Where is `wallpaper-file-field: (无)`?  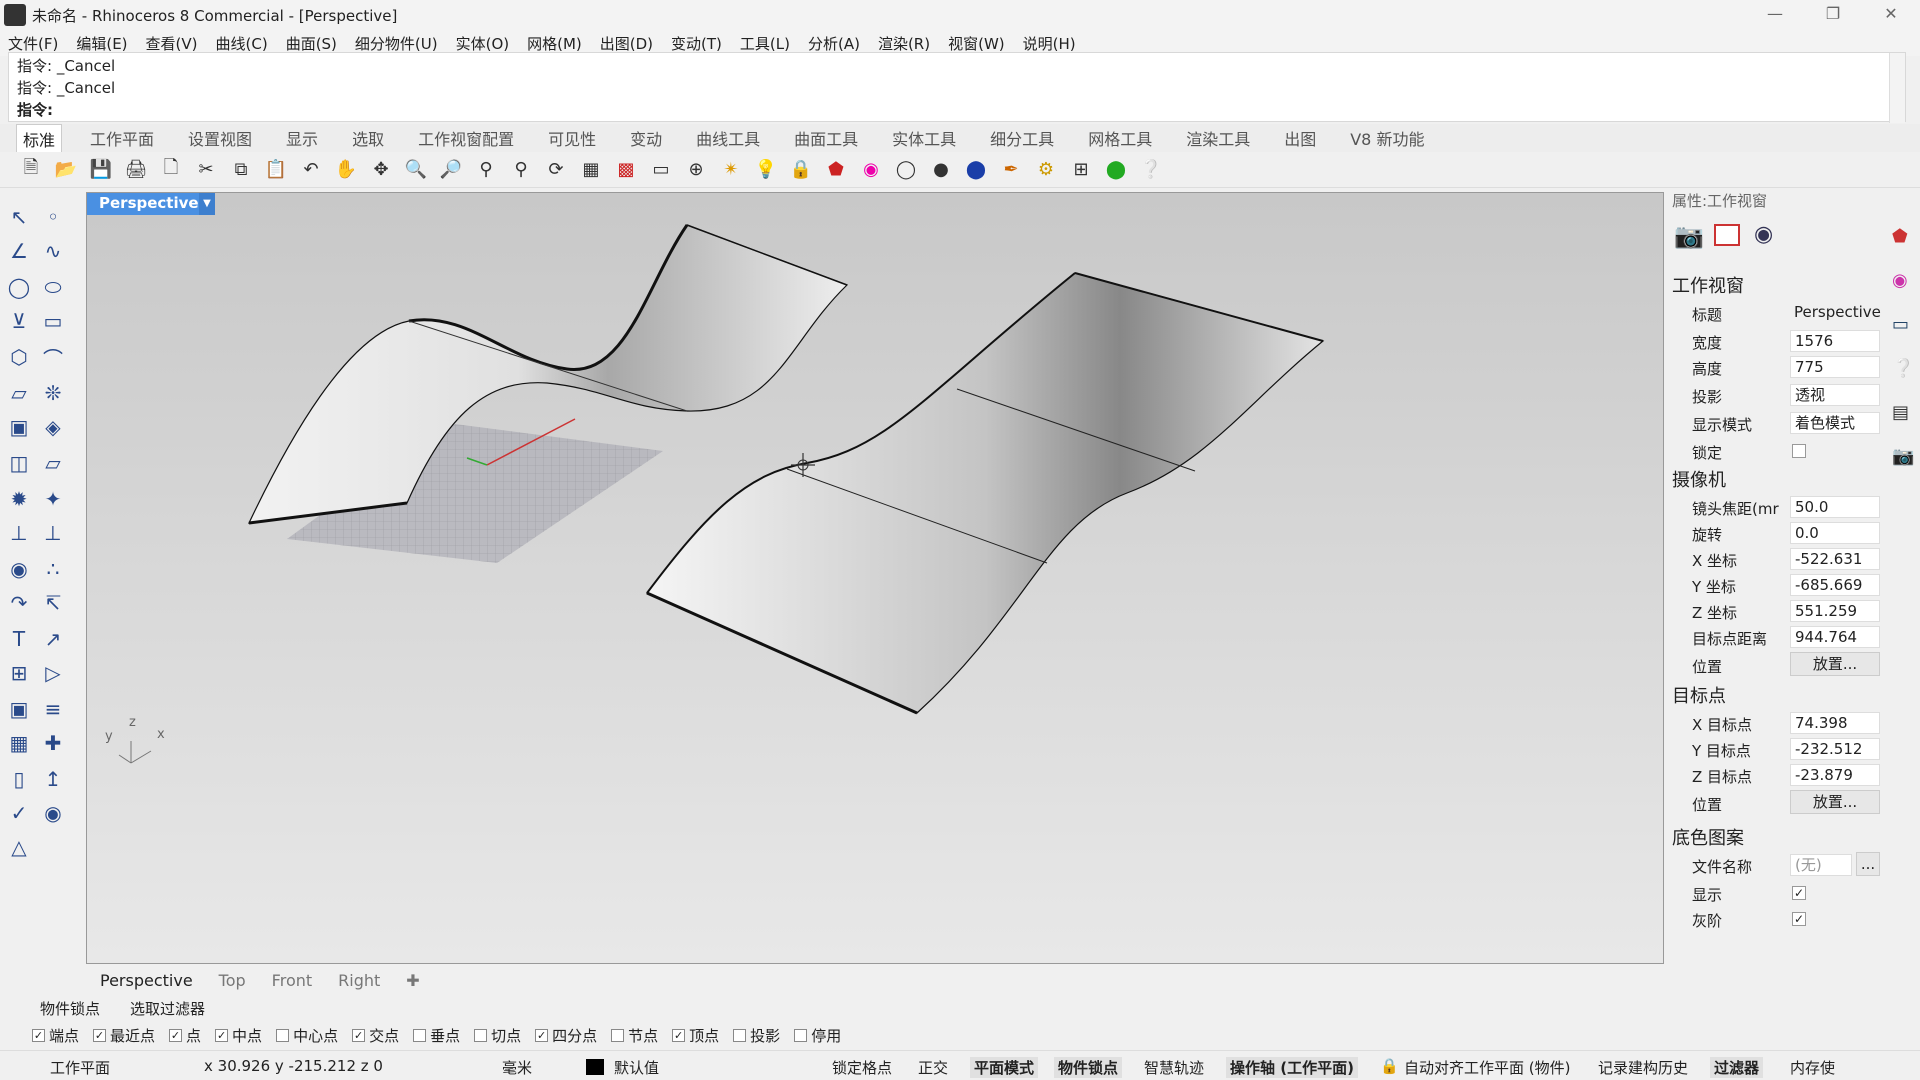
wallpaper-file-field: (无) is located at coordinates (1821, 865).